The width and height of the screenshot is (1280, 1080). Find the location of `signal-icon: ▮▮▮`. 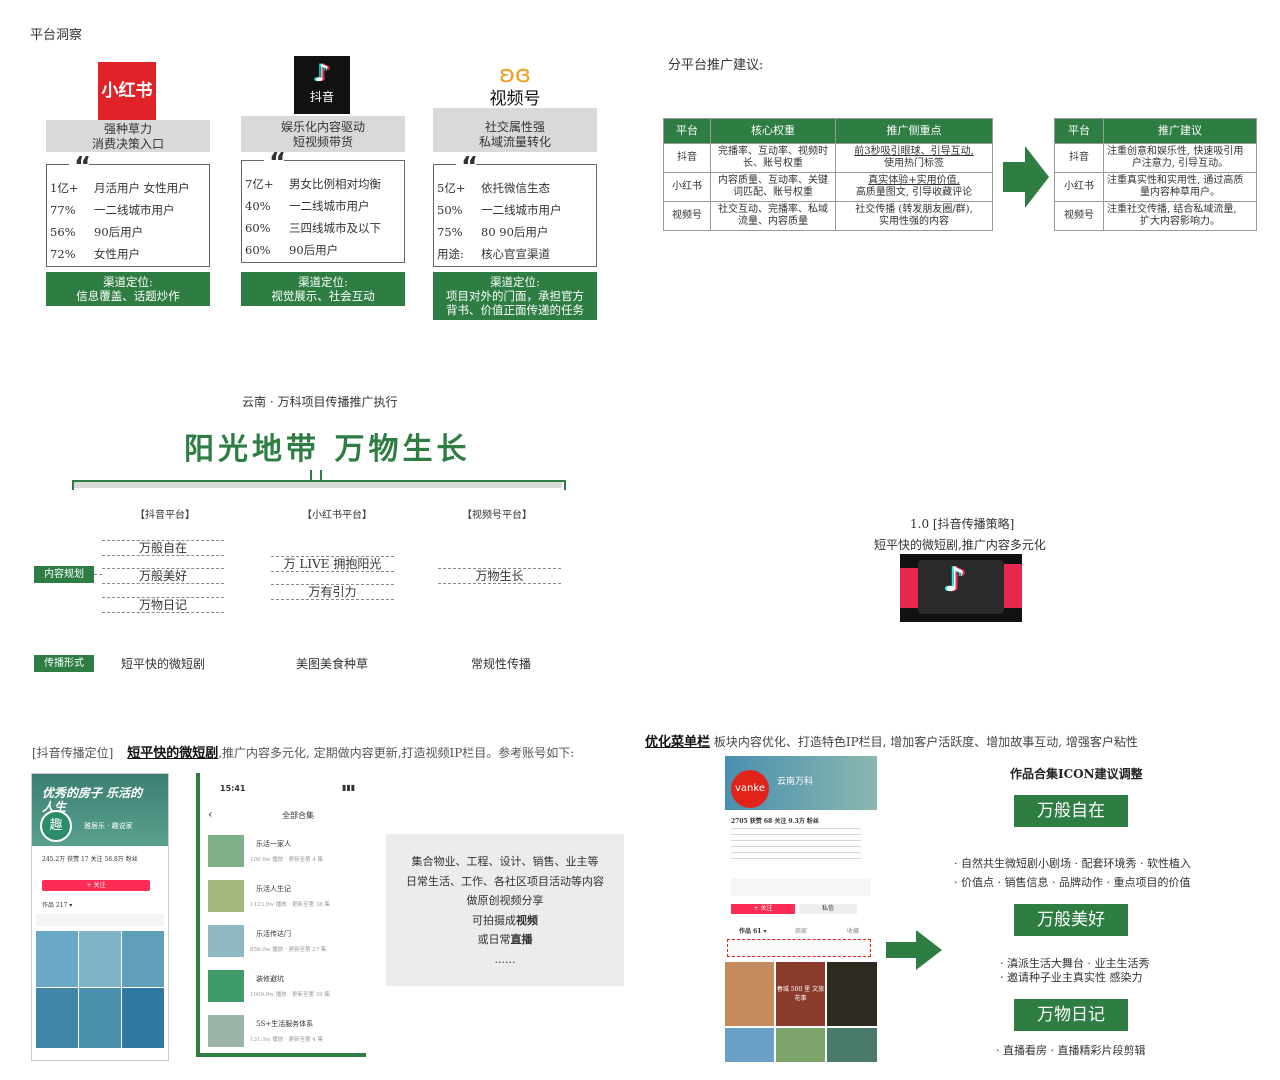

signal-icon: ▮▮▮ is located at coordinates (349, 787).